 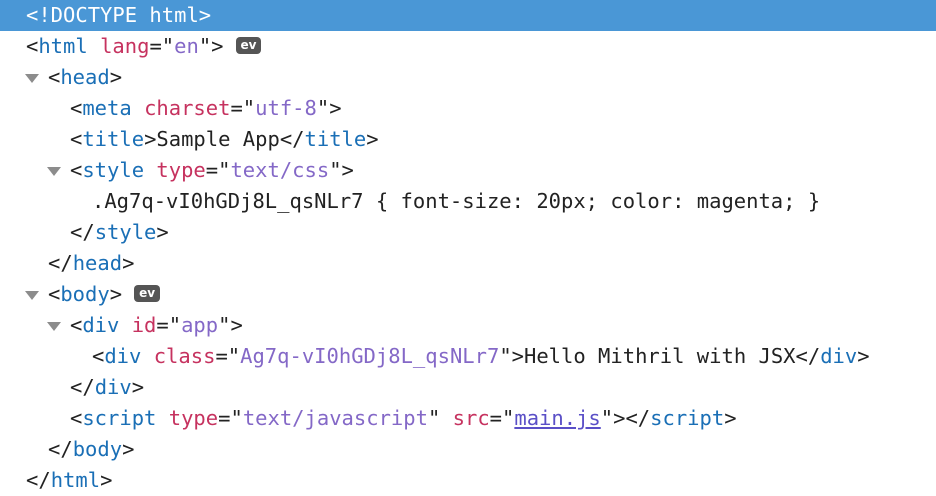 I want to click on script-src-link: main.js, so click(x=557, y=418).